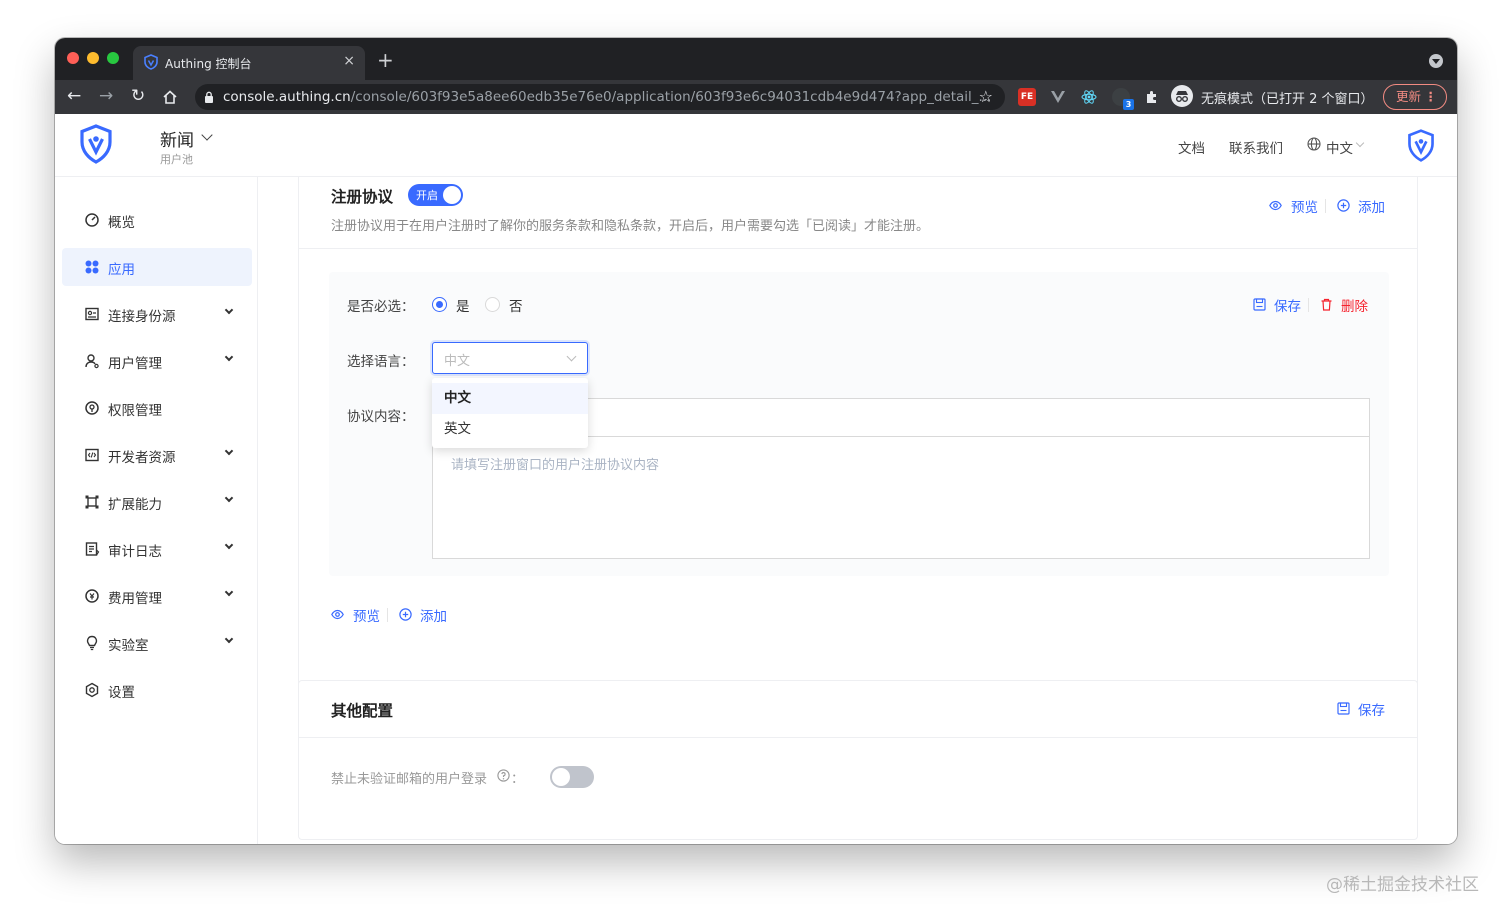 This screenshot has width=1512, height=917. Describe the element at coordinates (151, 62) in the screenshot. I see `authing-favicon-icon` at that location.